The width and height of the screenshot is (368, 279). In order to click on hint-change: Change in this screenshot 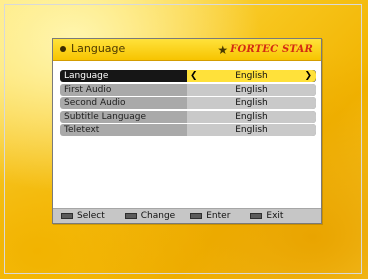, I will do `click(150, 216)`.